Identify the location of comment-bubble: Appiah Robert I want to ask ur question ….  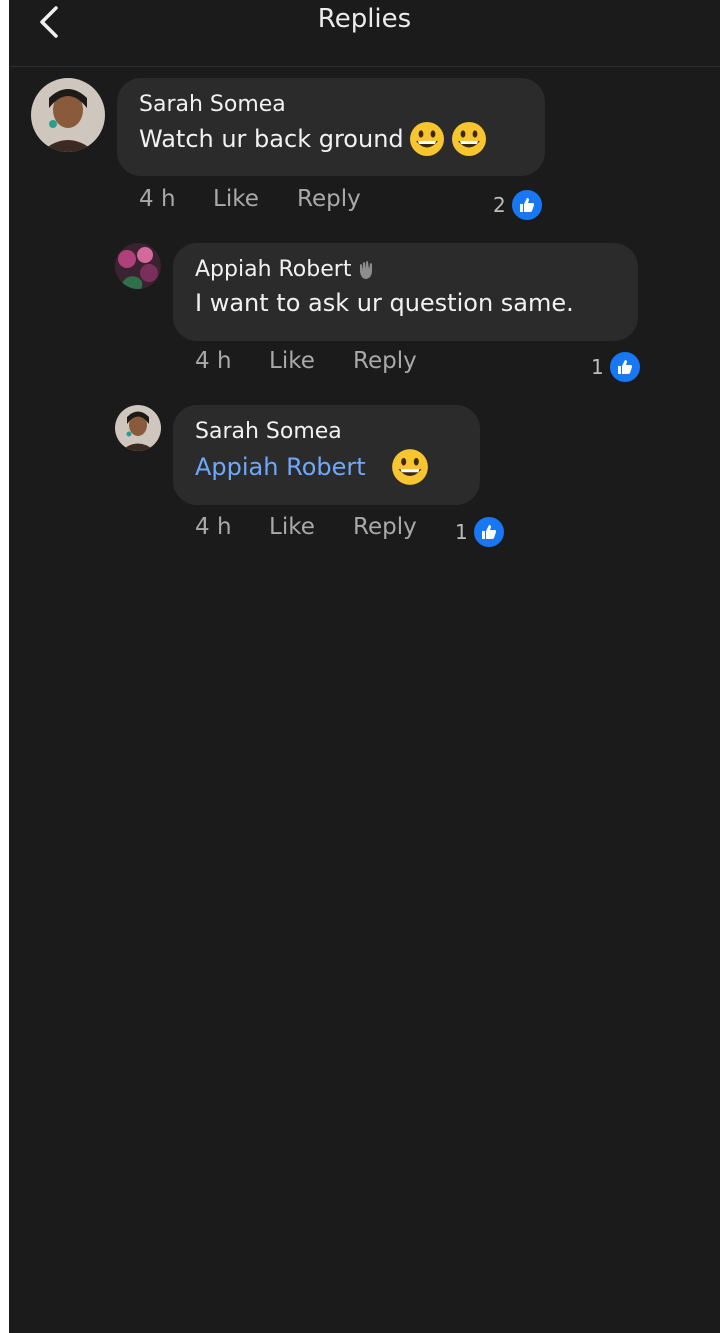
(405, 292).